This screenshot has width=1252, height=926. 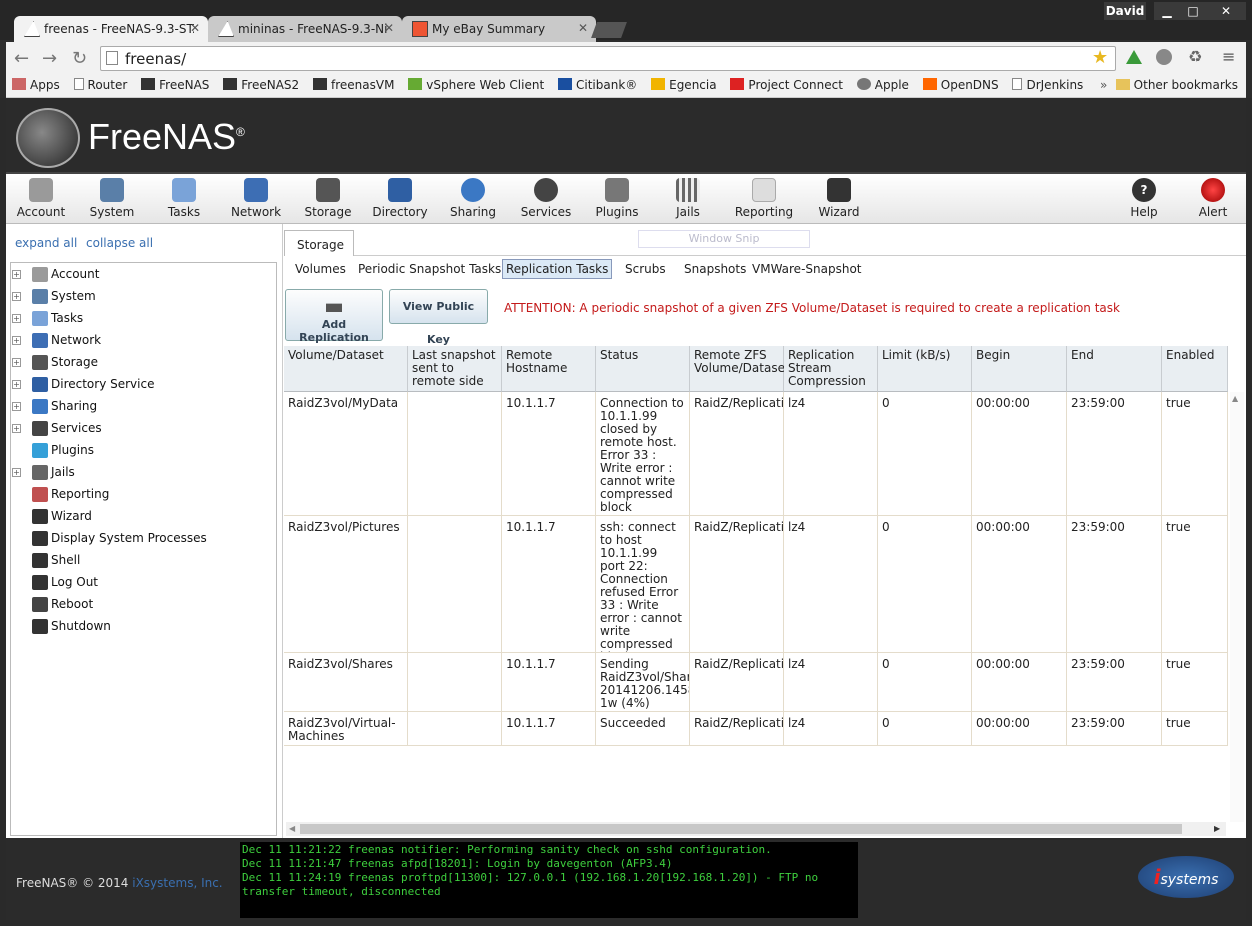 I want to click on bookmarks-overflow: », so click(x=1103, y=85).